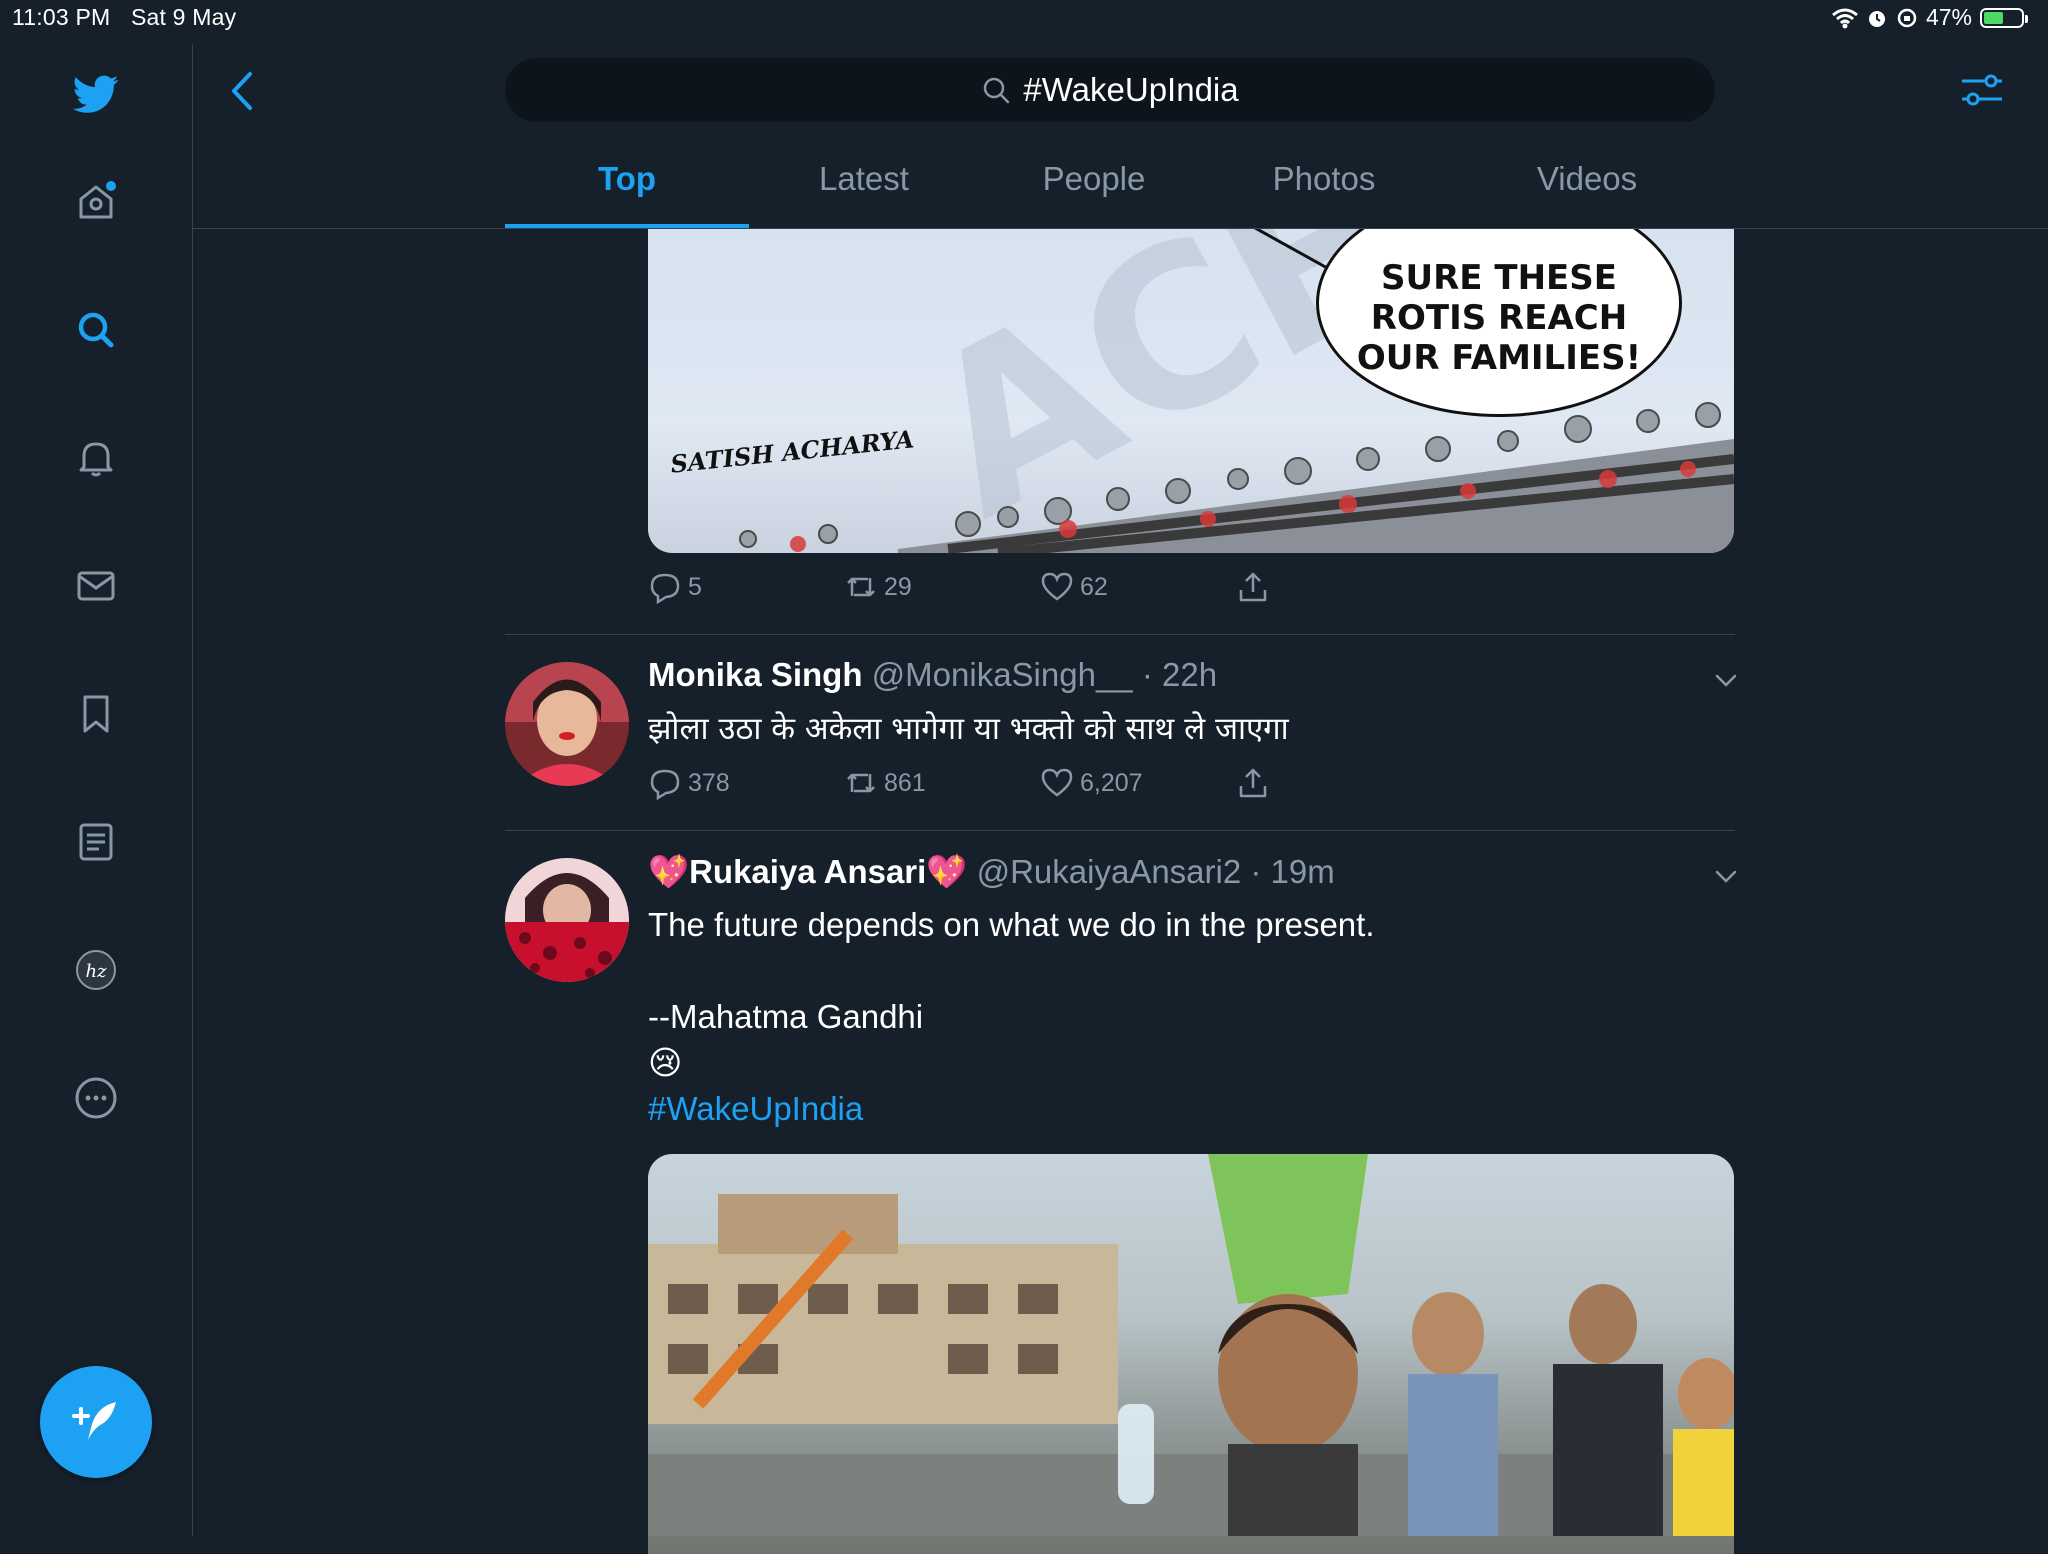  What do you see at coordinates (1094, 179) in the screenshot?
I see `tab-people: People` at bounding box center [1094, 179].